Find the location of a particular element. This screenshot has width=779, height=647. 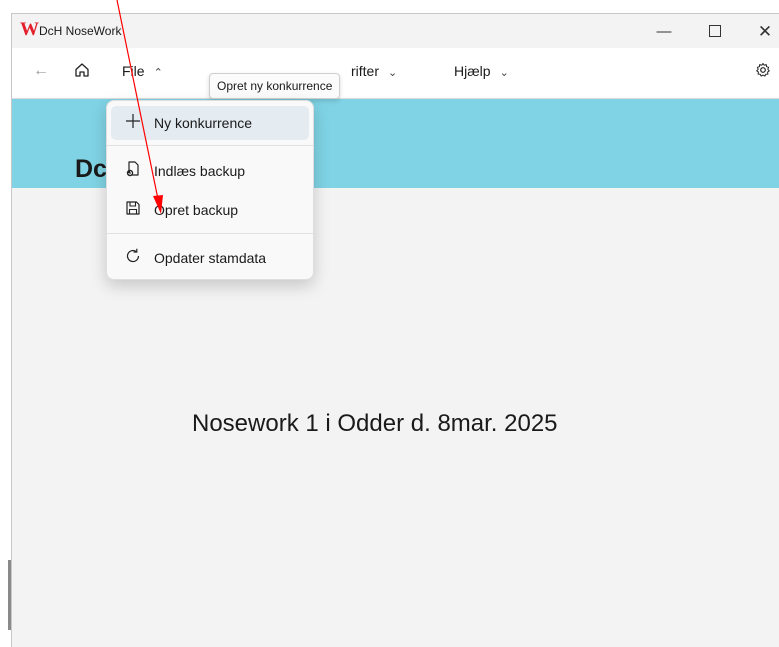

settings-button is located at coordinates (763, 71).